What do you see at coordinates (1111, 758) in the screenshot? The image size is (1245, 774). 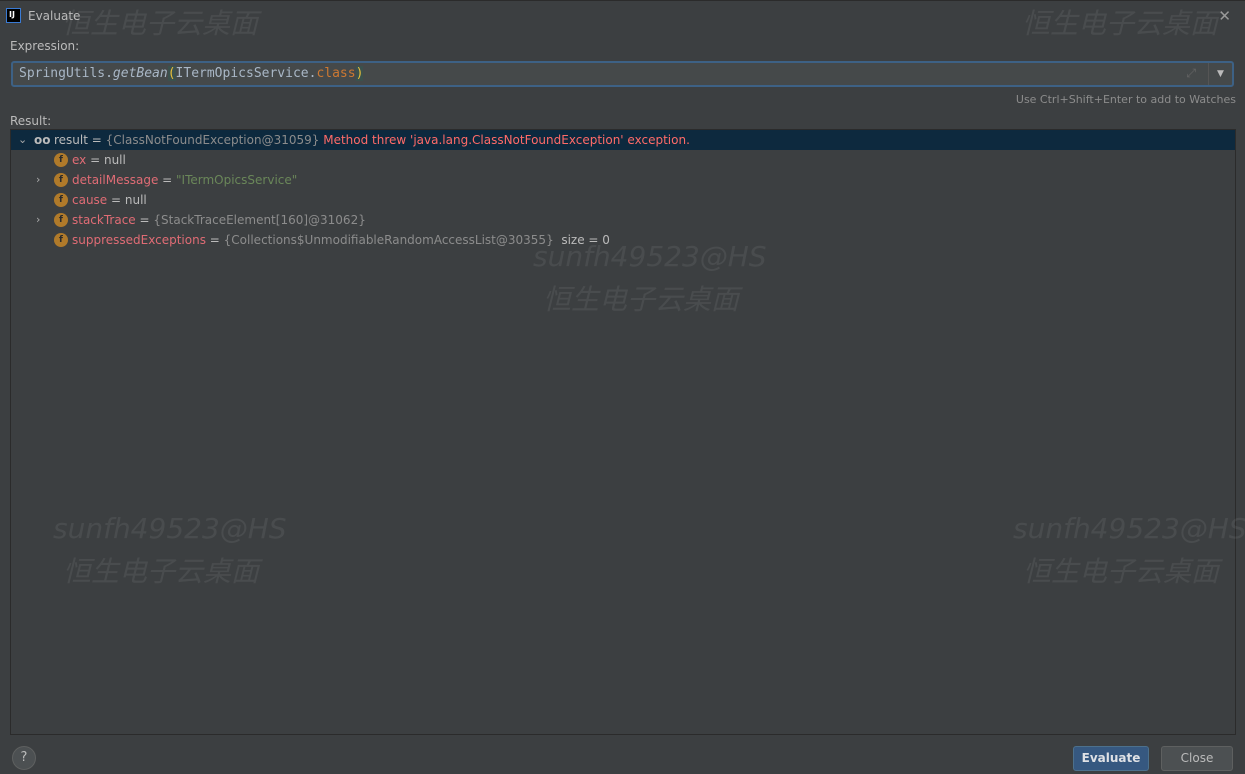 I see `evaluate-button: Evaluate` at bounding box center [1111, 758].